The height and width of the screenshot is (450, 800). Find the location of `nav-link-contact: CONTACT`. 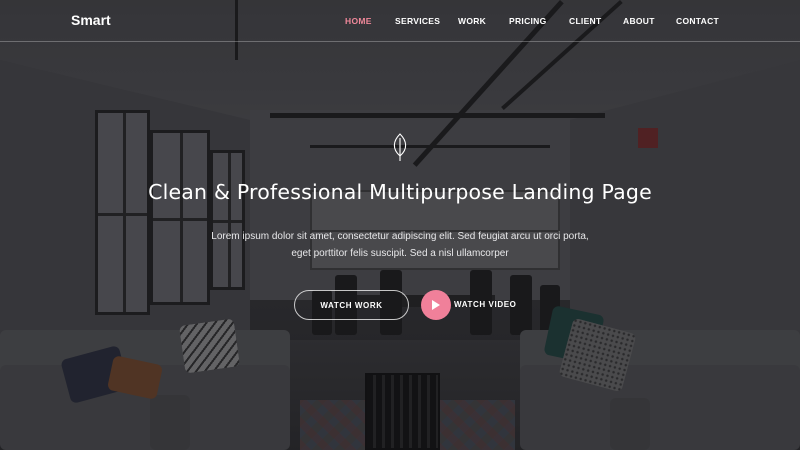

nav-link-contact: CONTACT is located at coordinates (697, 21).